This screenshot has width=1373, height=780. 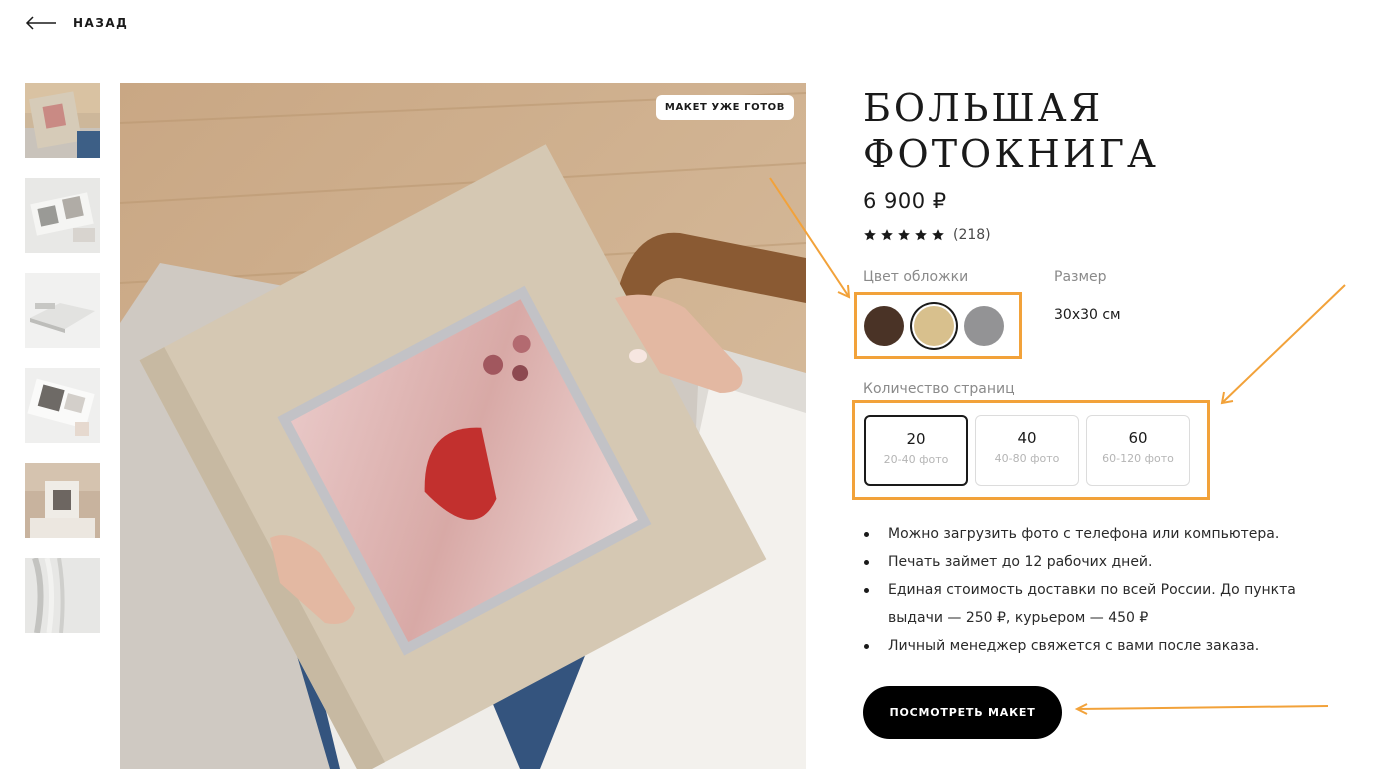 I want to click on back-label: НАЗАД, so click(x=101, y=23).